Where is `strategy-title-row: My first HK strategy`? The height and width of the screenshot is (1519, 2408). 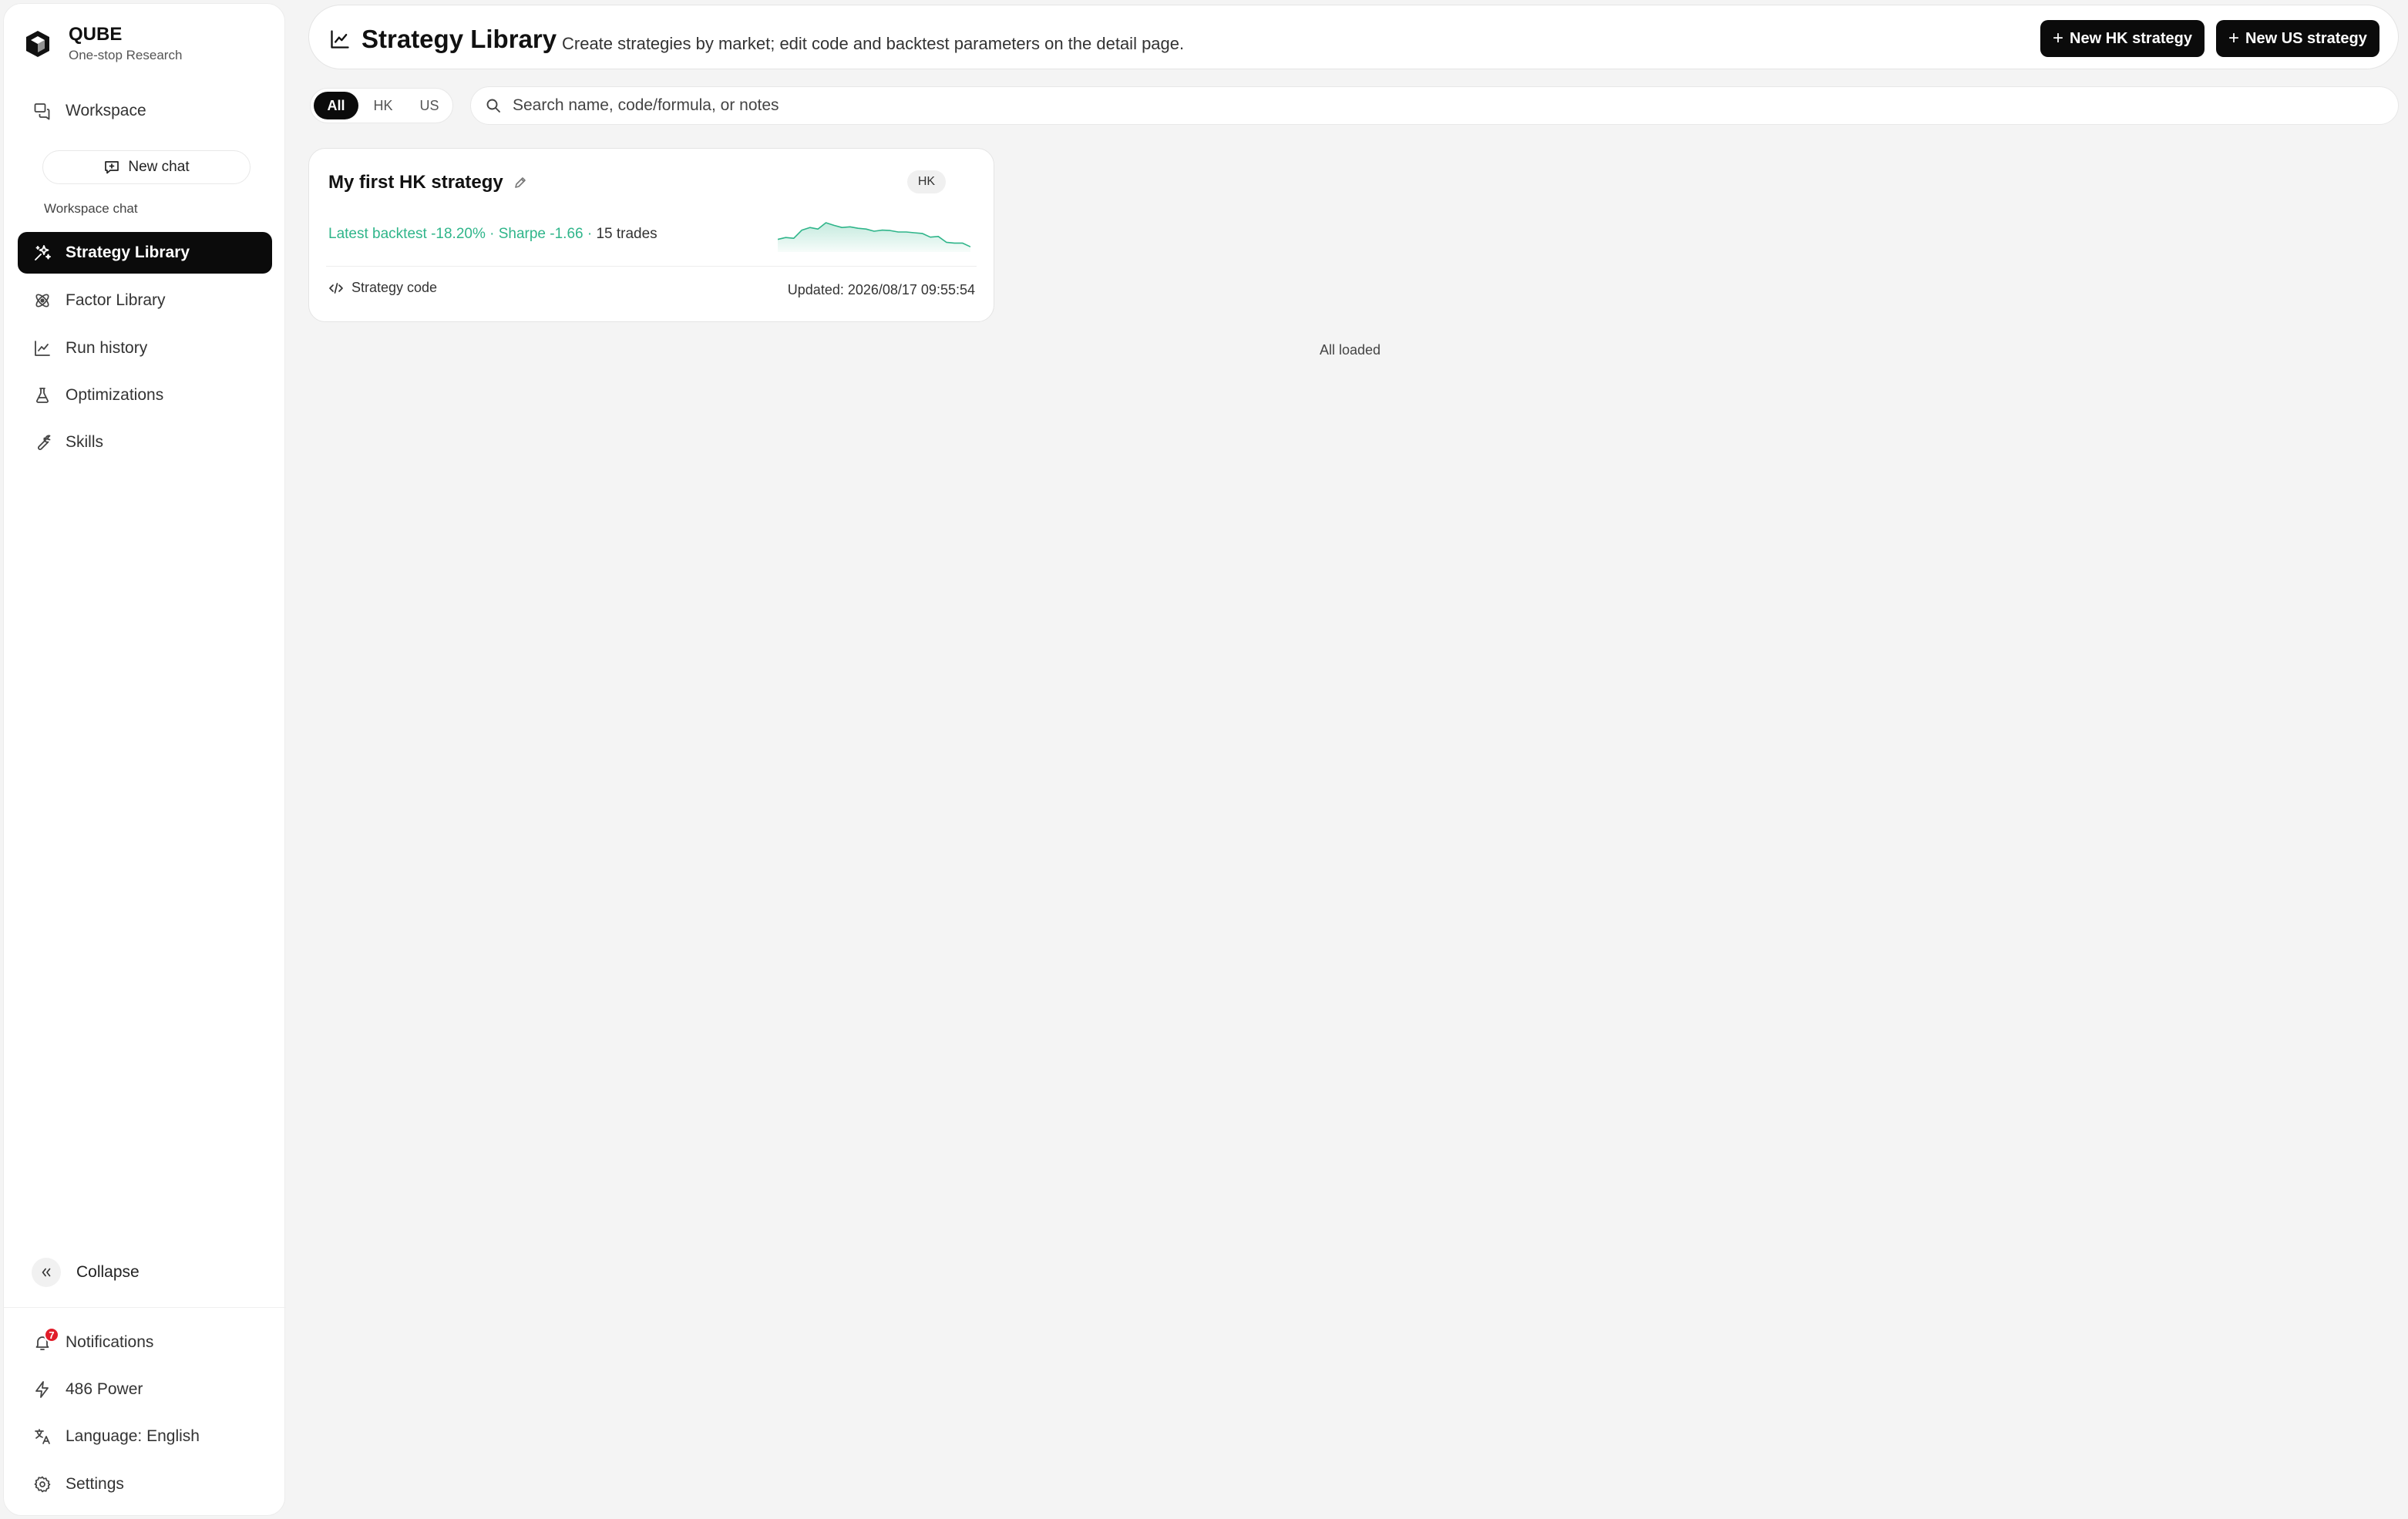 strategy-title-row: My first HK strategy is located at coordinates (428, 182).